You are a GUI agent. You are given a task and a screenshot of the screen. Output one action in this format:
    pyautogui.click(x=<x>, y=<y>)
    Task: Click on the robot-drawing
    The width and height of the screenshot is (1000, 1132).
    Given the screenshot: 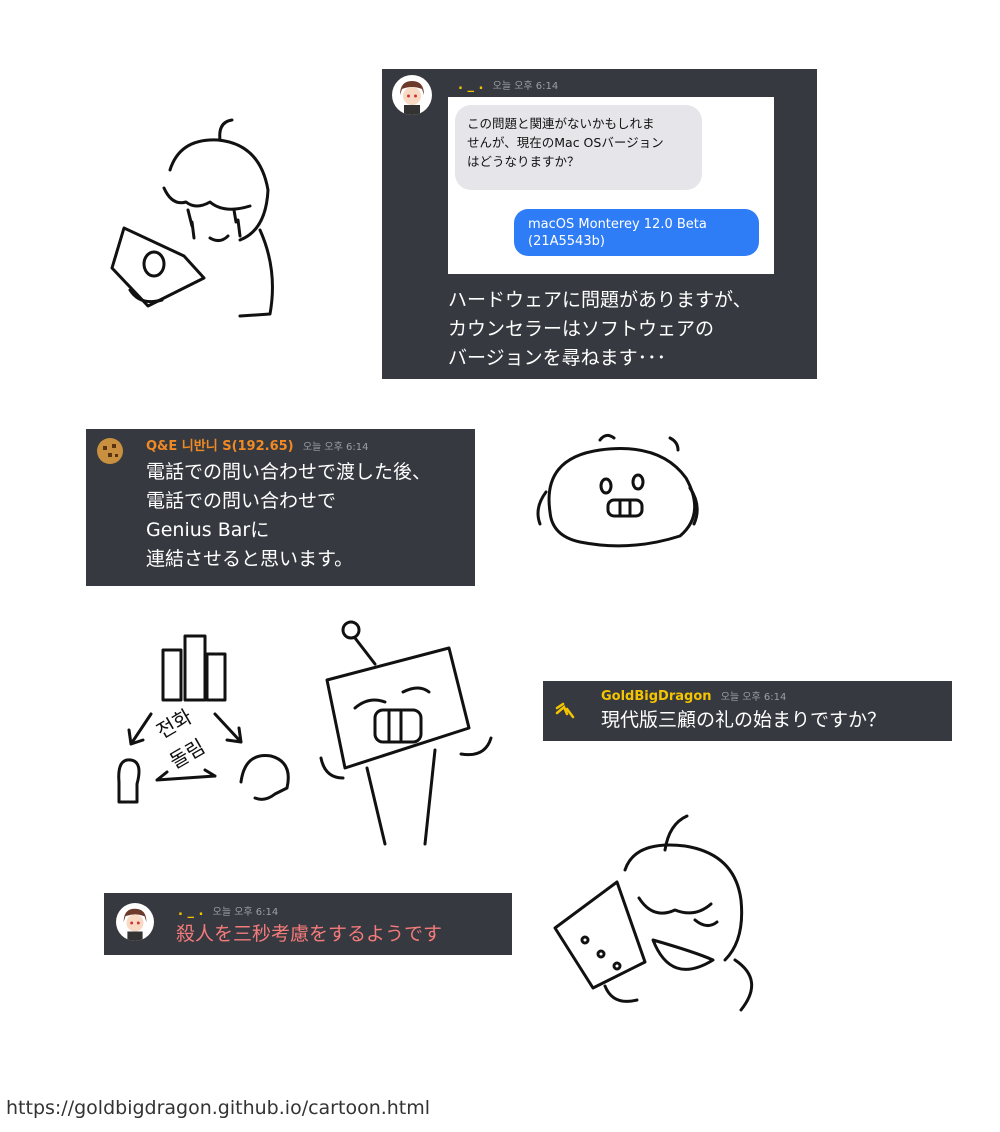 What is the action you would take?
    pyautogui.click(x=406, y=733)
    